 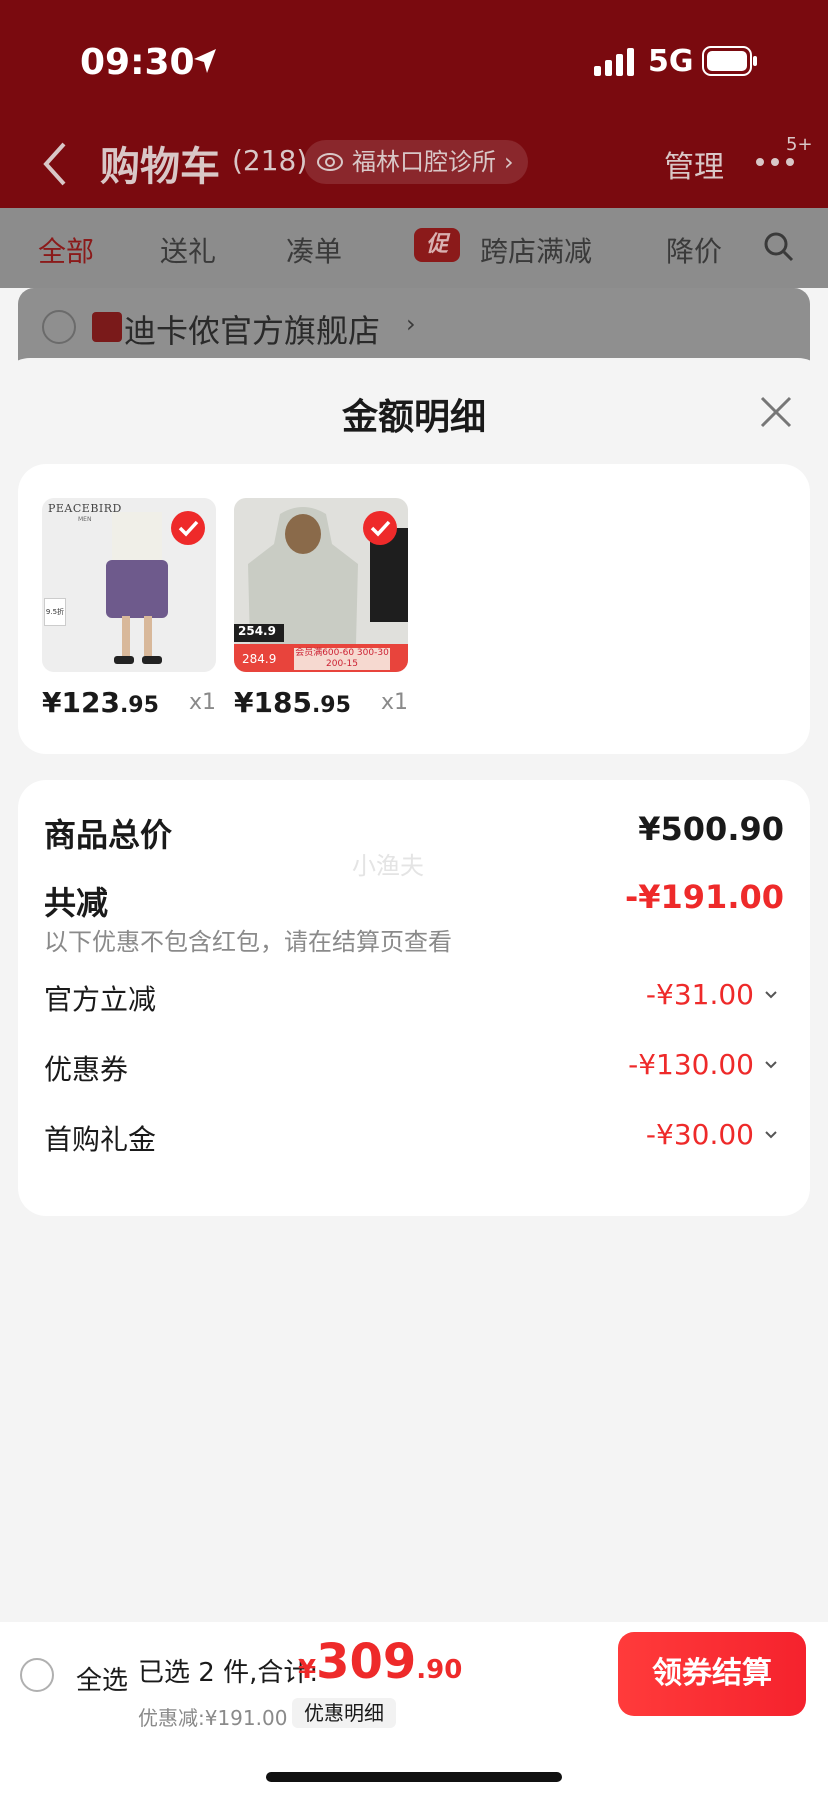 What do you see at coordinates (700, 994) in the screenshot?
I see `discount-value: -¥31.00` at bounding box center [700, 994].